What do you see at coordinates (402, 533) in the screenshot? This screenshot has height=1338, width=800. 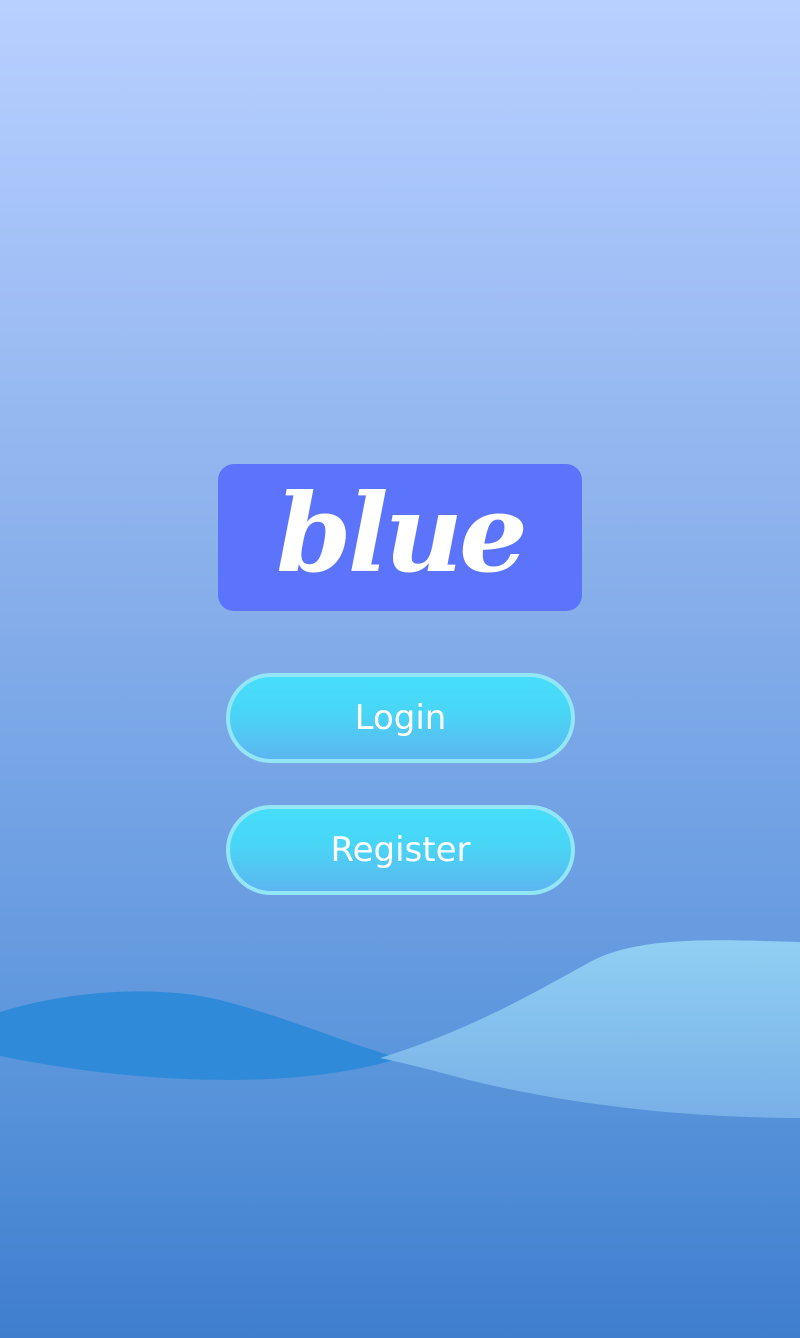 I see `app-logo: blue` at bounding box center [402, 533].